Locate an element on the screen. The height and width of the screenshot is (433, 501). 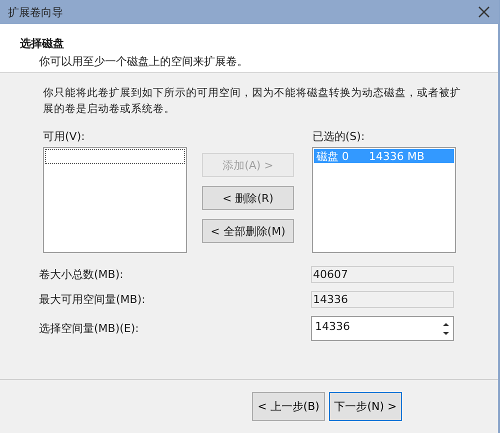
list-label: 可用(V): is located at coordinates (64, 137).